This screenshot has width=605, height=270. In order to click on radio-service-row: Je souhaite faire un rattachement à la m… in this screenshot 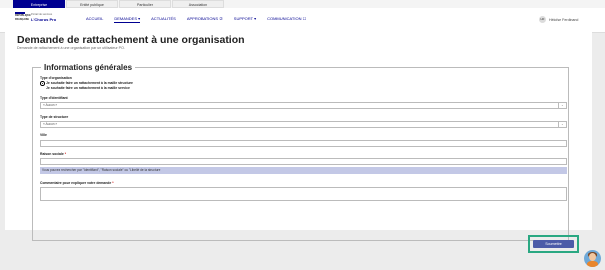, I will do `click(85, 88)`.